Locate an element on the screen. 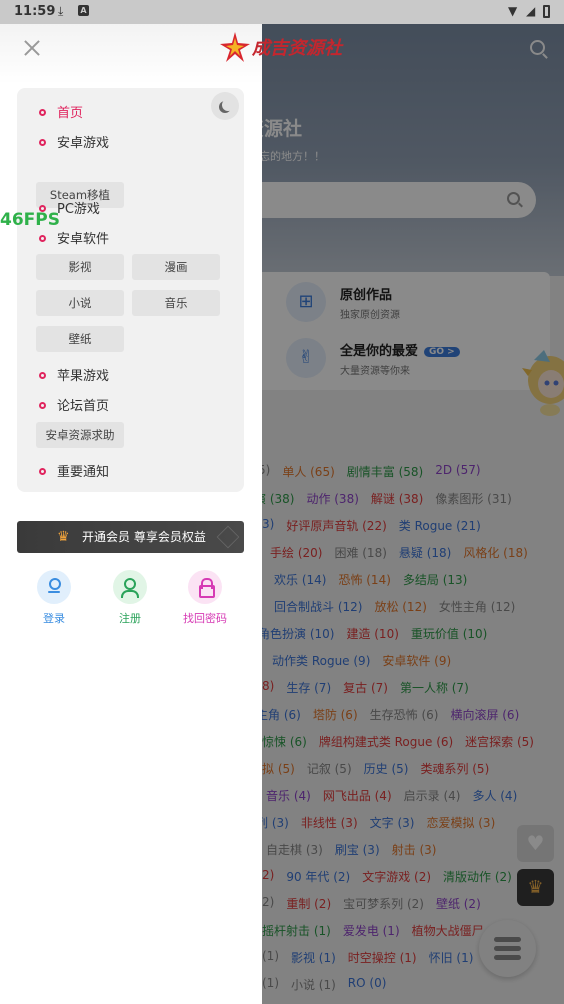  status-bar: 11:59 ⤓ A ▼ ◢ is located at coordinates (282, 12).